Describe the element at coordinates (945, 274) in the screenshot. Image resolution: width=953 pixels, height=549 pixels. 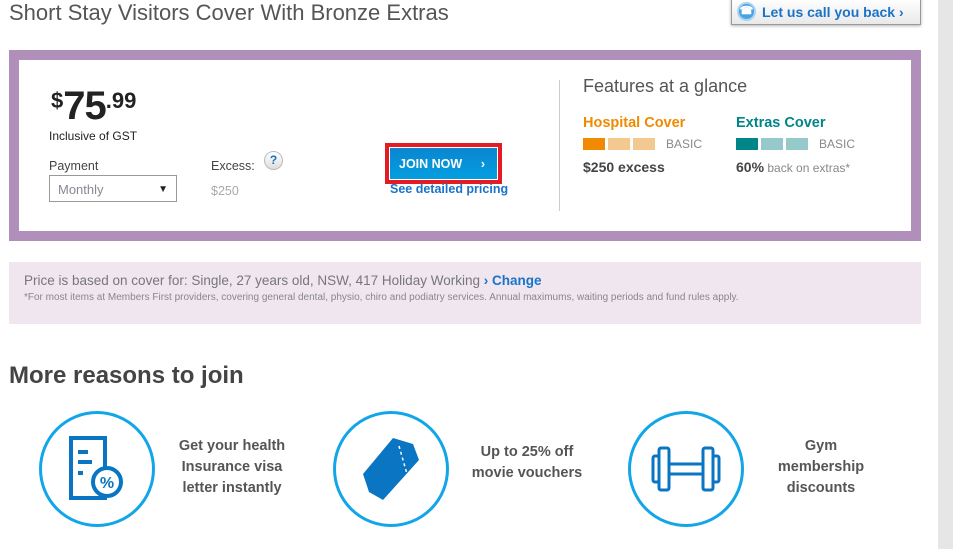
I see `scrollbar` at that location.